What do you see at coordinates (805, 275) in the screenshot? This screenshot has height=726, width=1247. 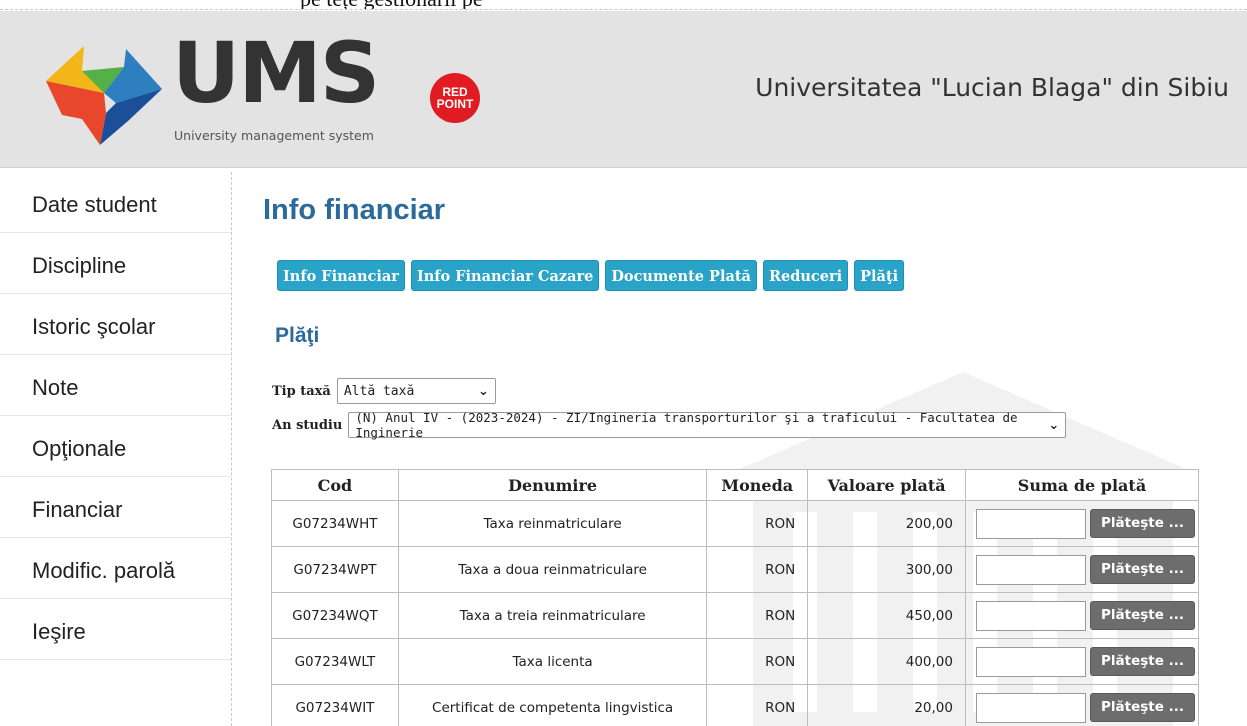 I see `tab-reduceri: Reduceri` at bounding box center [805, 275].